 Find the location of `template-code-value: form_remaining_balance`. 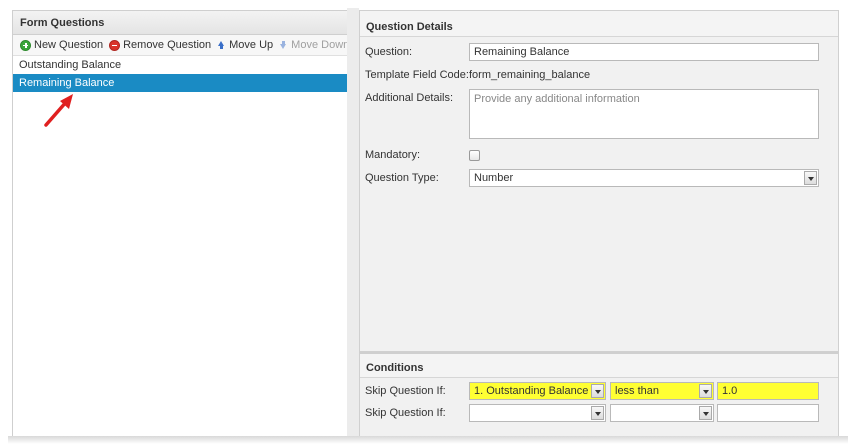

template-code-value: form_remaining_balance is located at coordinates (530, 75).